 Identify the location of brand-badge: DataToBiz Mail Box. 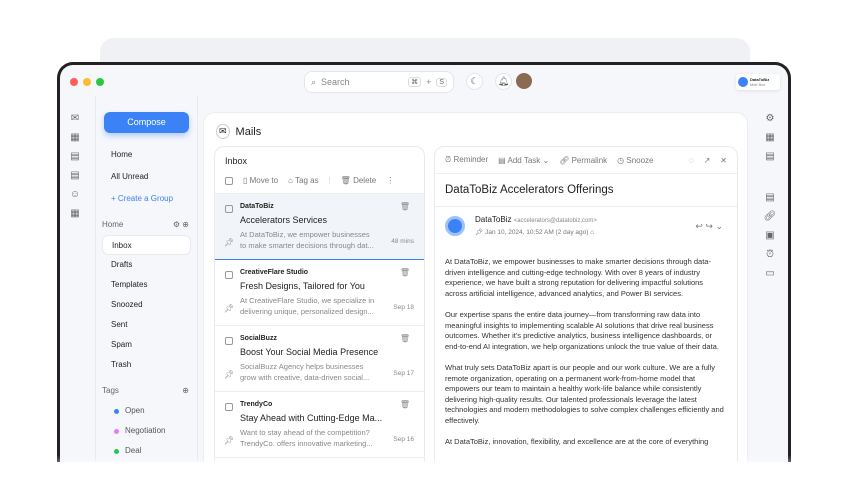
(758, 82).